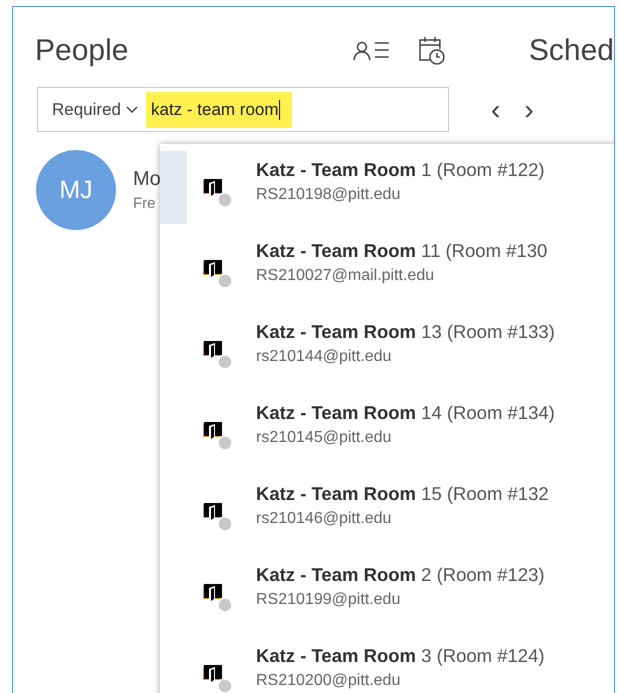 The image size is (618, 693). I want to click on room-name: Katz - Team Room 15 (Room #132, so click(402, 494).